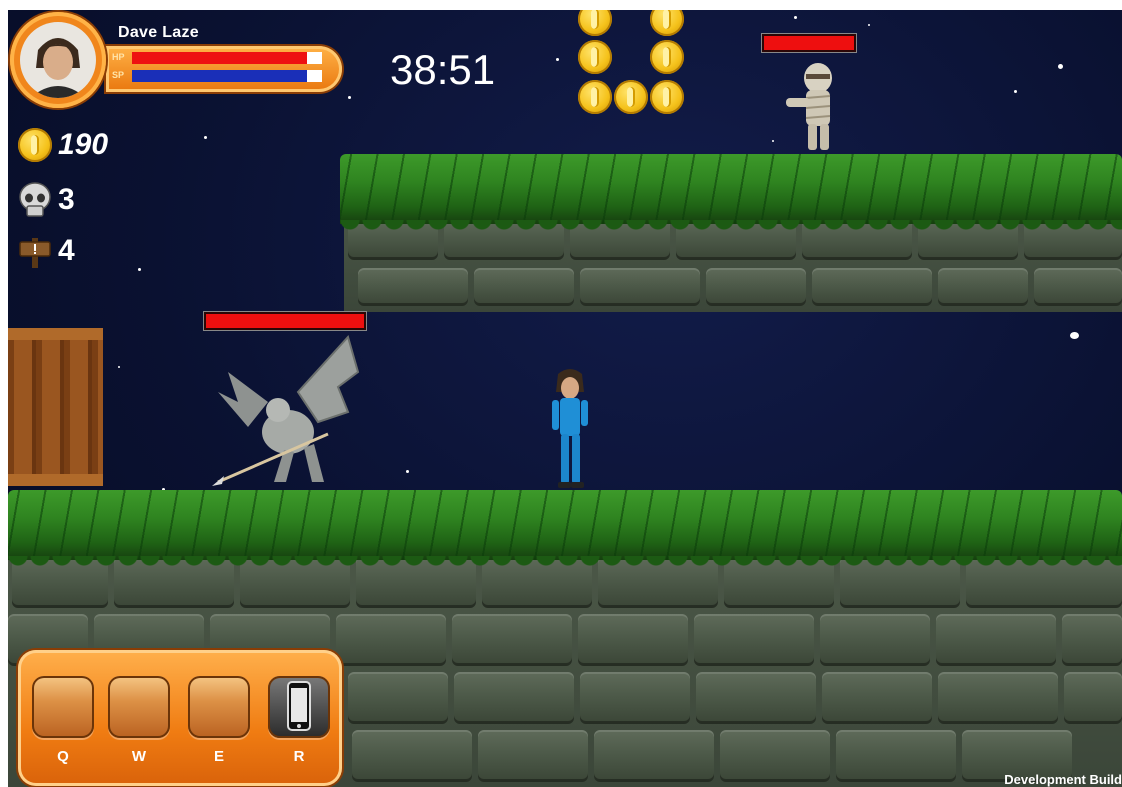  Describe the element at coordinates (83, 144) in the screenshot. I see `coin-count: 190` at that location.